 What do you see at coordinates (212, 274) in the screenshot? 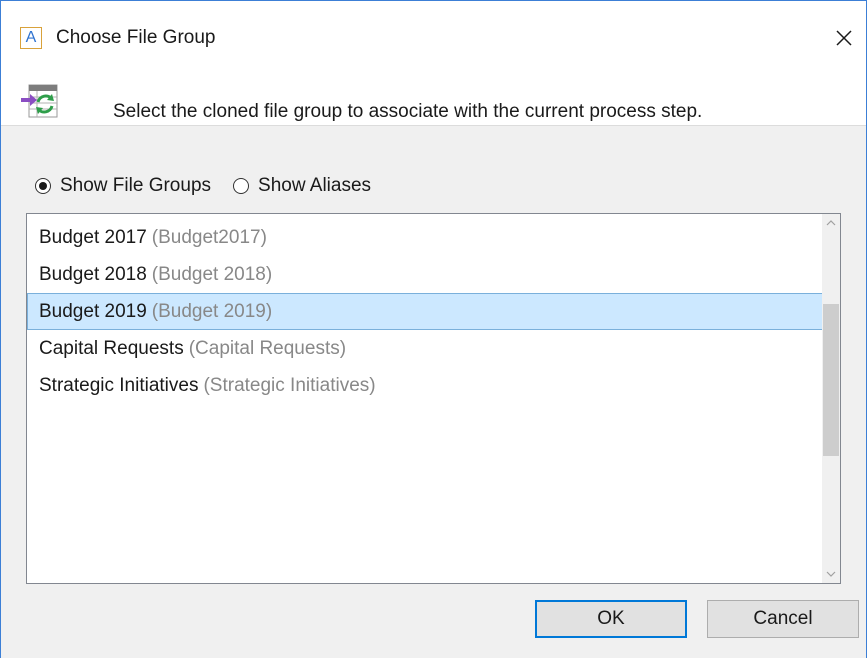
I see `item-alias: (Budget 2018)` at bounding box center [212, 274].